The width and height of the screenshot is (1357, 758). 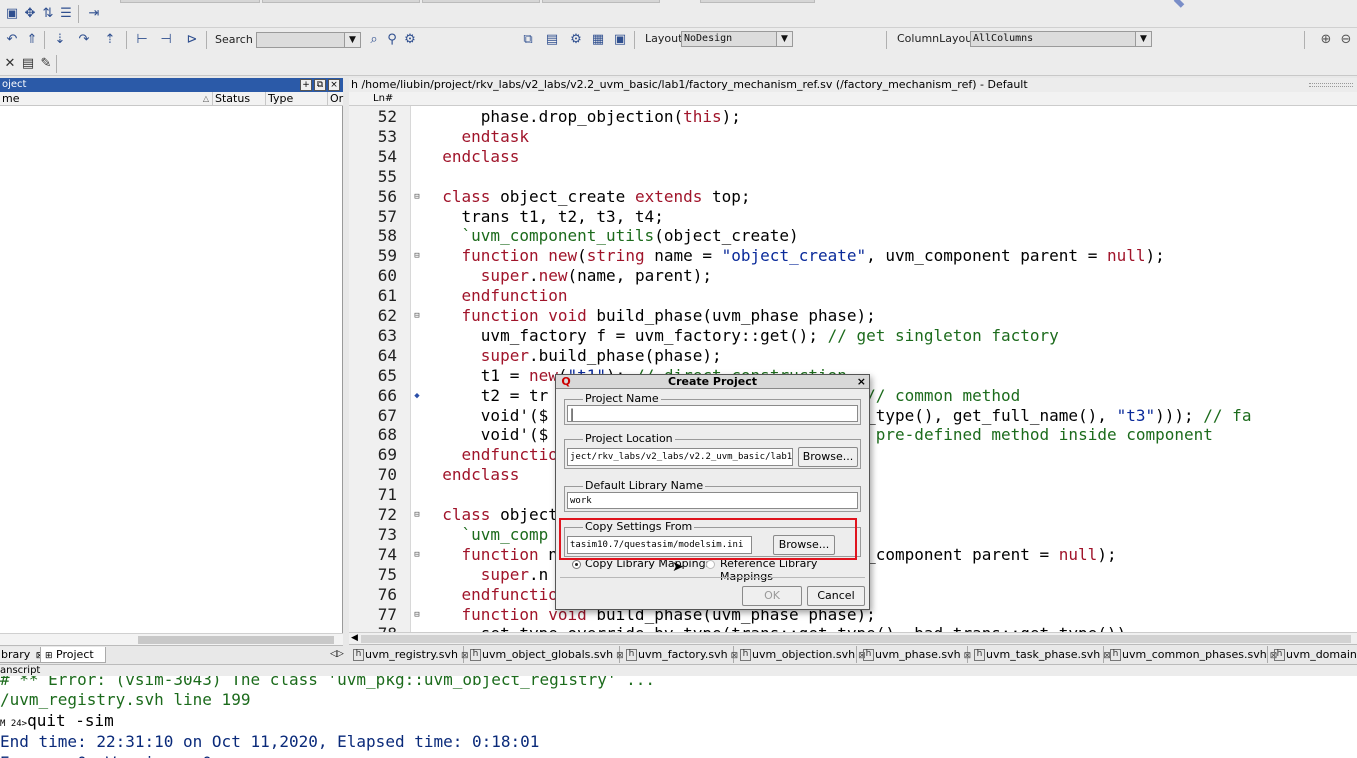 I want to click on default-library-input: work, so click(x=712, y=500).